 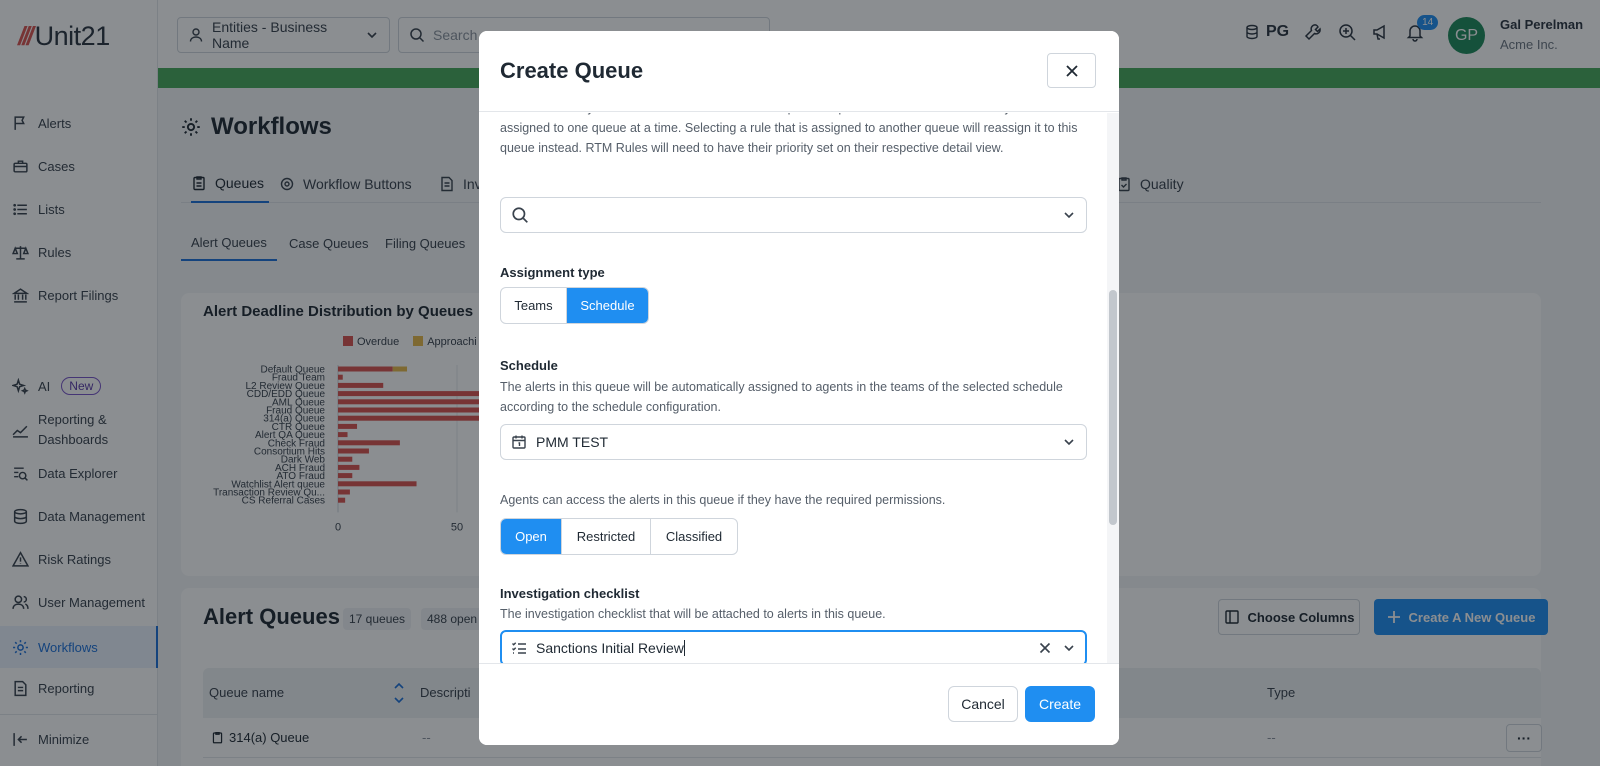 What do you see at coordinates (1113, 407) in the screenshot?
I see `scrollbar-thumb` at bounding box center [1113, 407].